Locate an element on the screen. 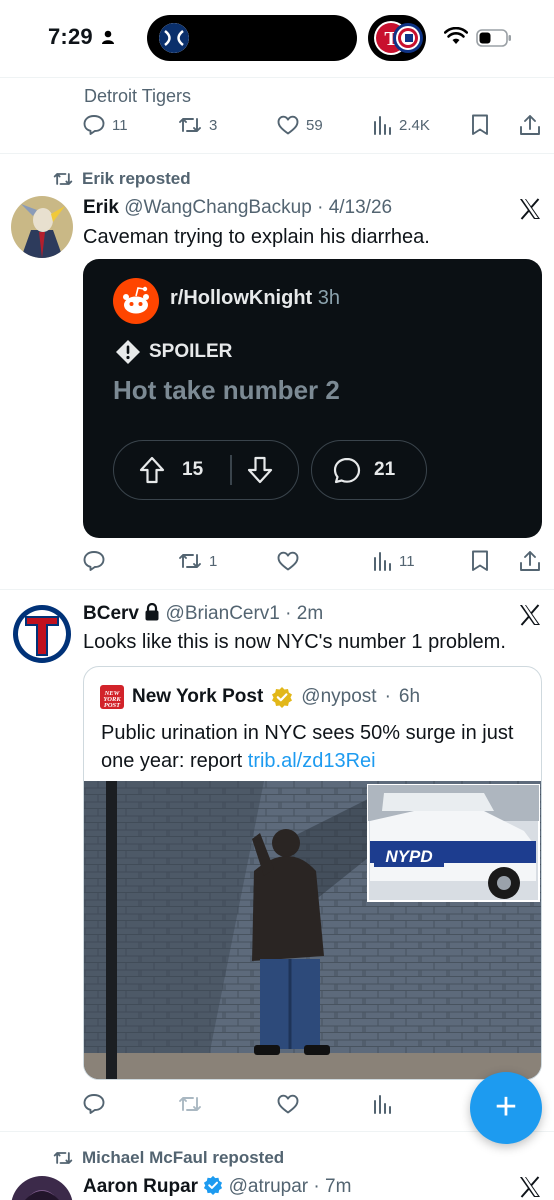  vote-pill: 15 is located at coordinates (206, 470).